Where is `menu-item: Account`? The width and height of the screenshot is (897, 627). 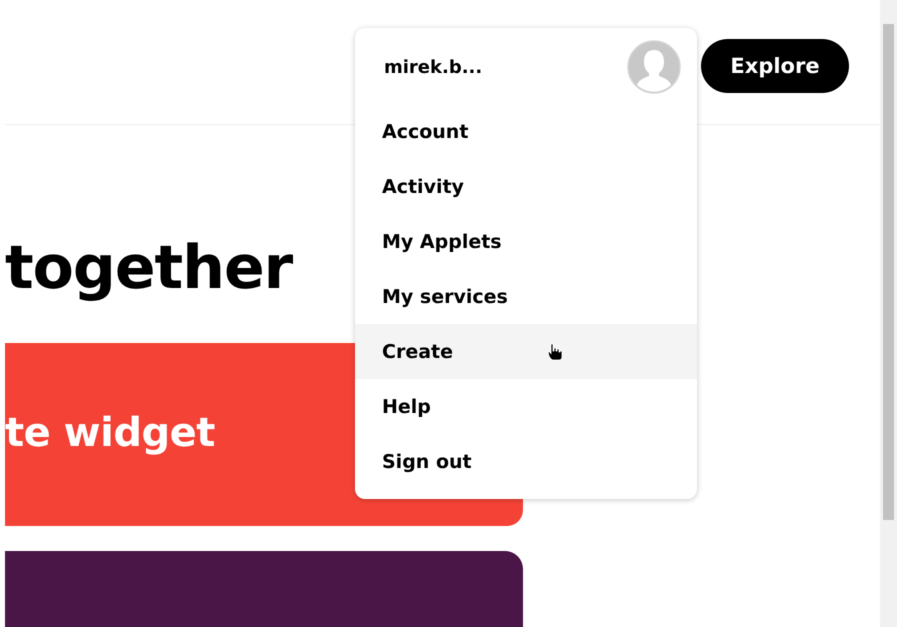 menu-item: Account is located at coordinates (526, 131).